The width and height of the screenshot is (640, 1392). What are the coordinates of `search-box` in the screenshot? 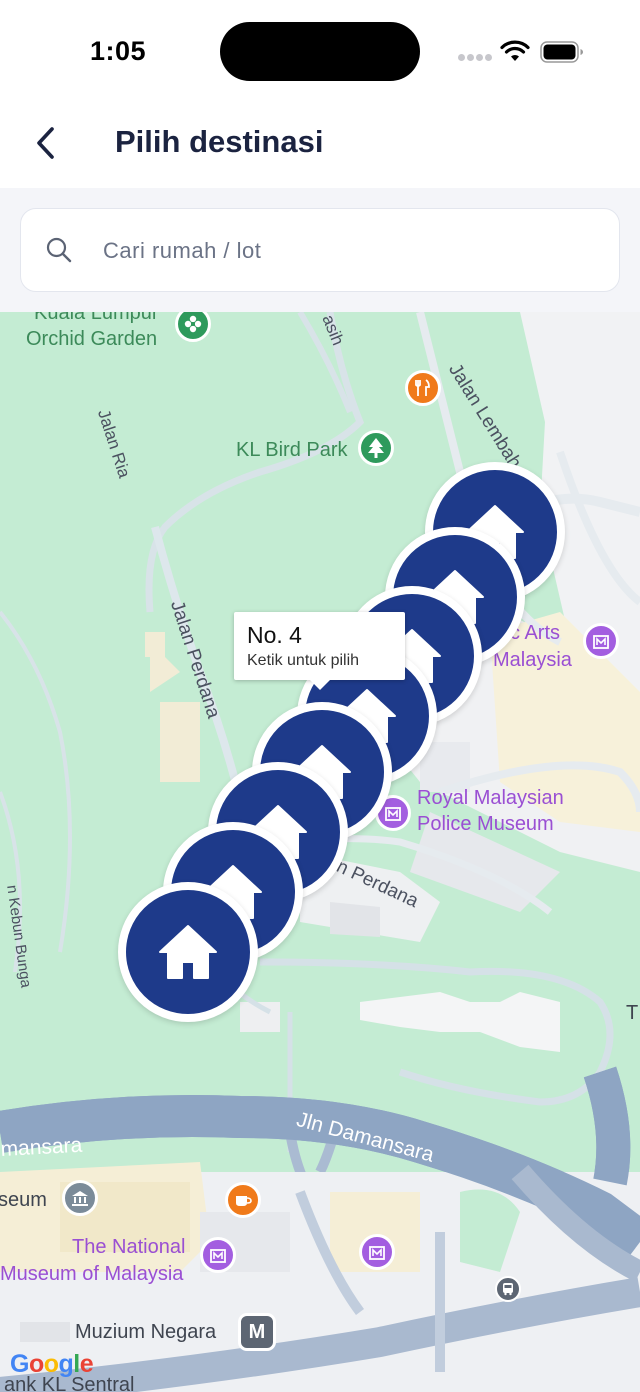 It's located at (320, 250).